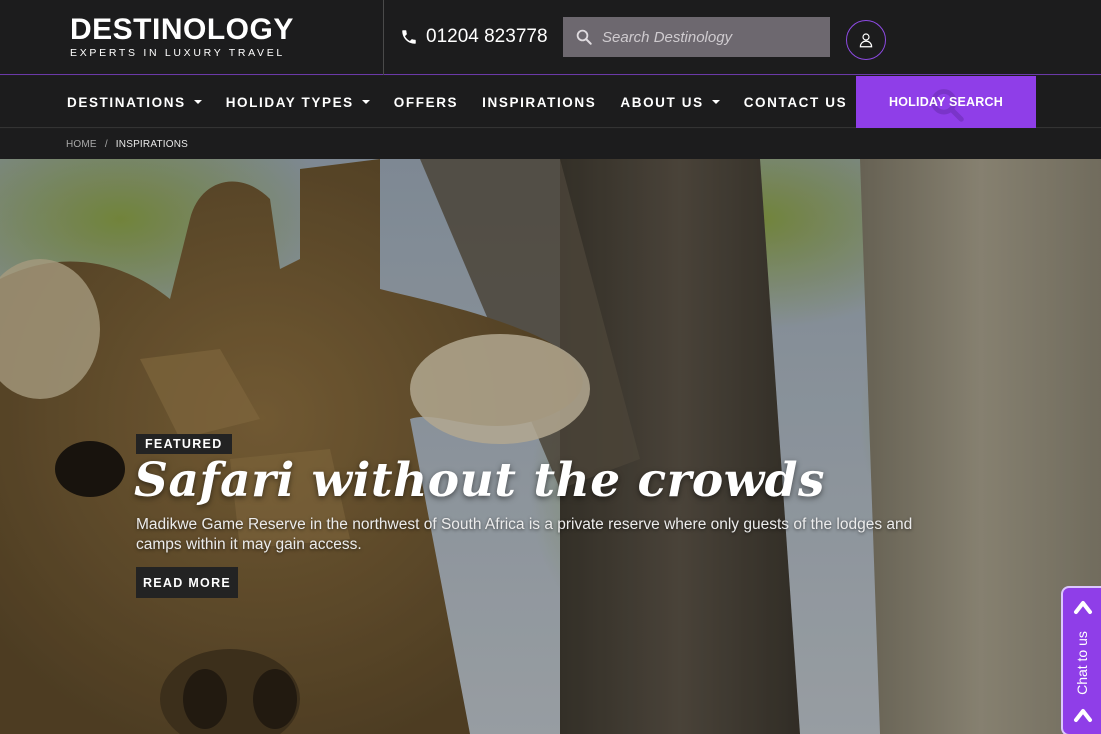  I want to click on user-icon, so click(866, 40).